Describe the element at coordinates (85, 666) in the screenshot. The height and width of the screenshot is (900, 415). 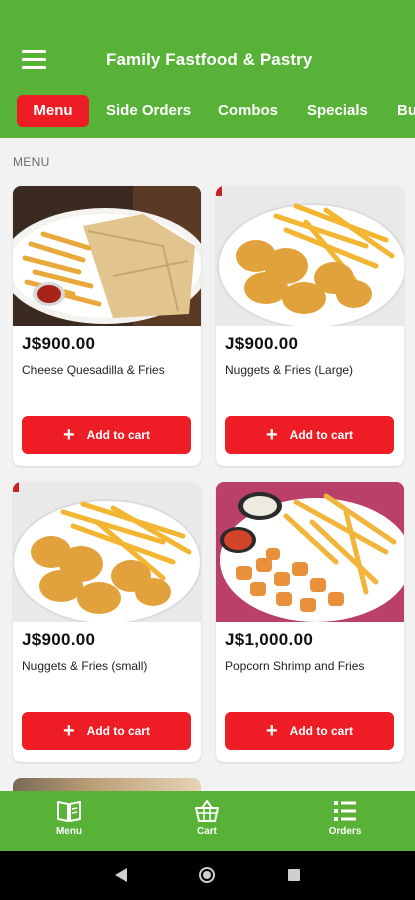
I see `product-name: Nuggets & Fries (small)` at that location.